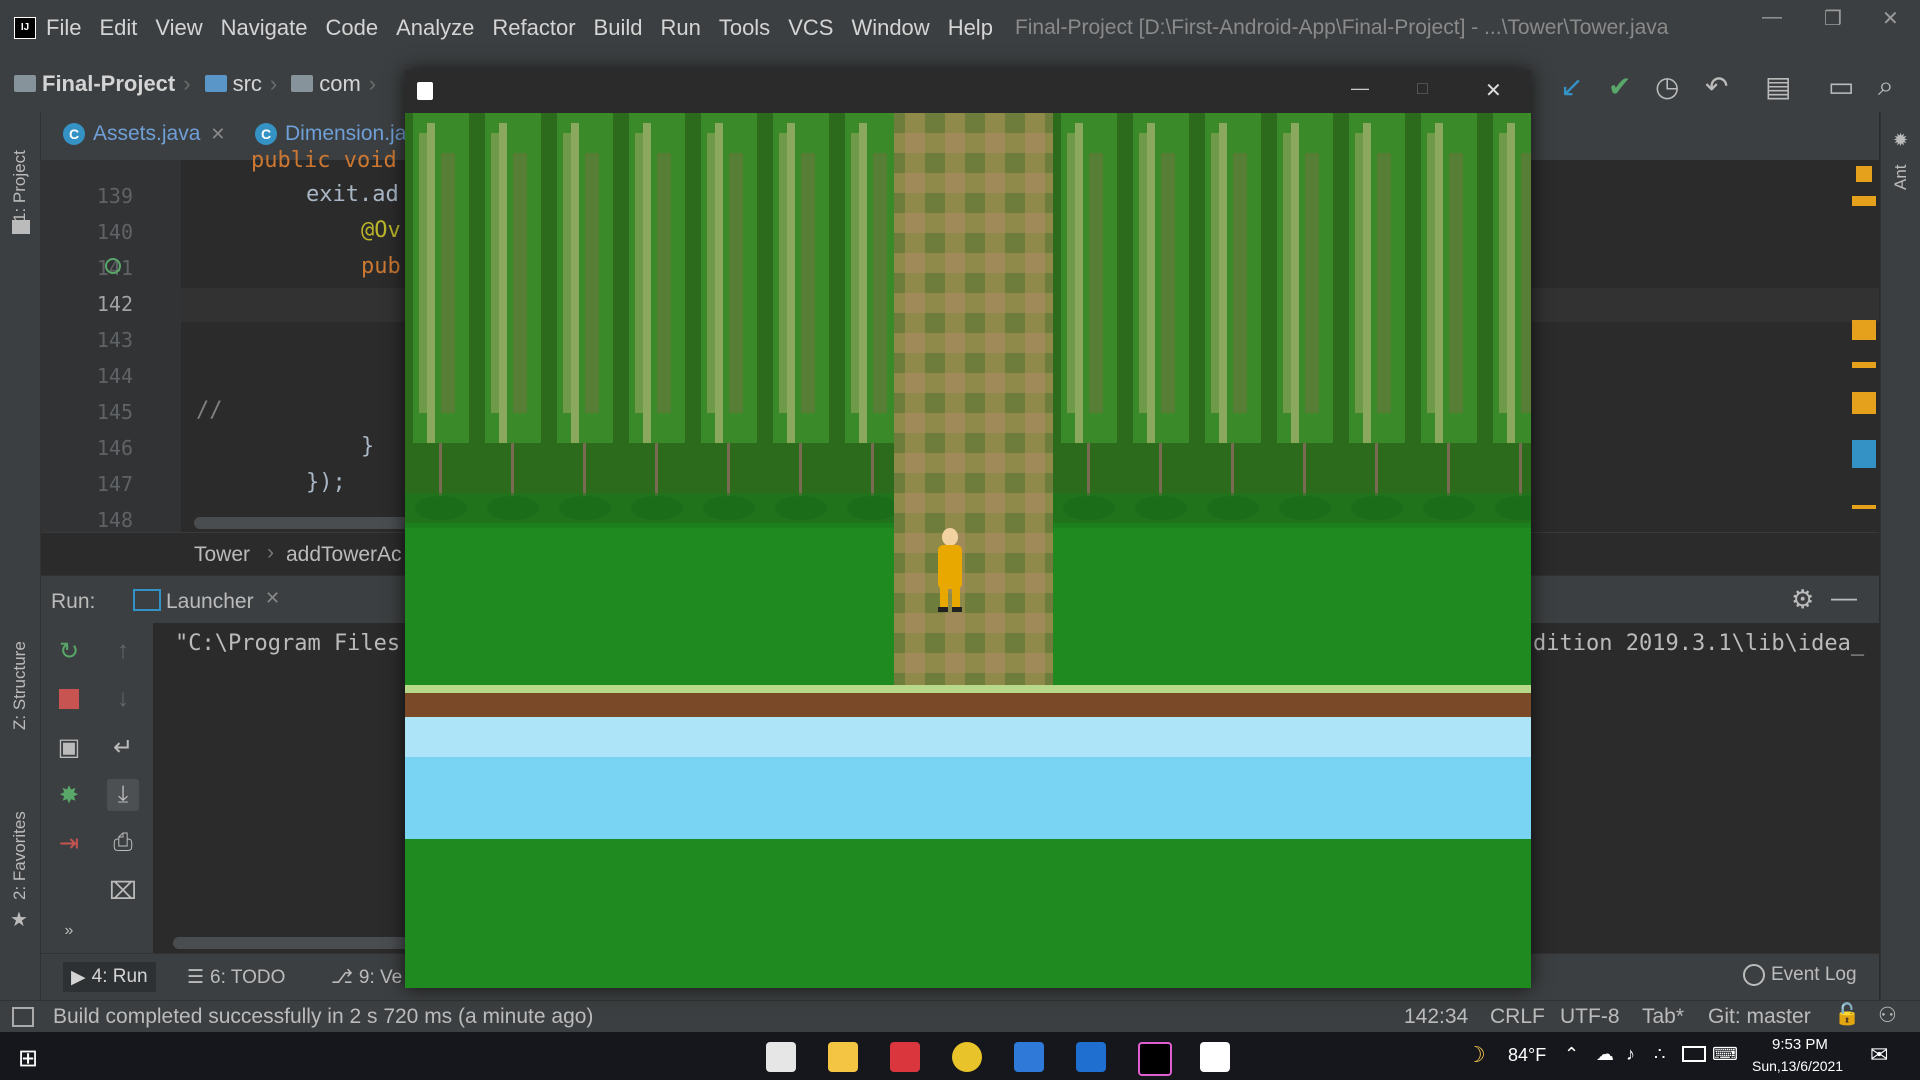  Describe the element at coordinates (109, 83) in the screenshot. I see `breadcrumb-project-label: Final-Project` at that location.